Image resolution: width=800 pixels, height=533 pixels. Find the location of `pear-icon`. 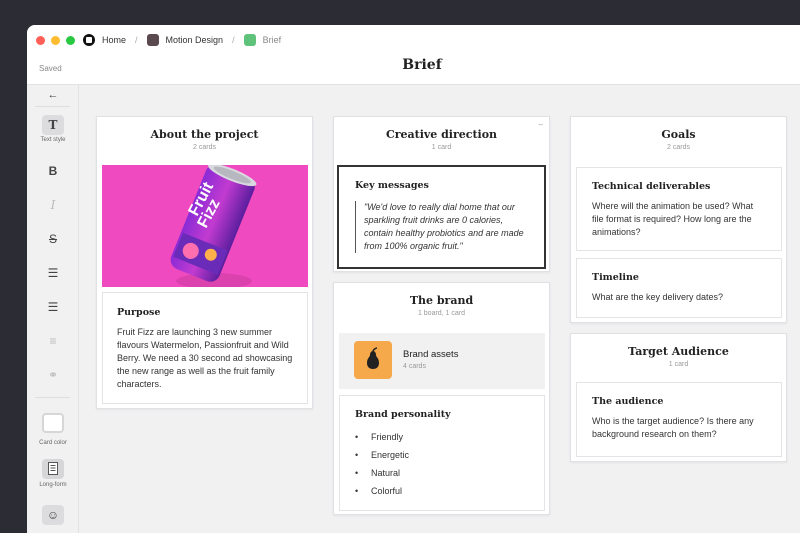

pear-icon is located at coordinates (373, 360).